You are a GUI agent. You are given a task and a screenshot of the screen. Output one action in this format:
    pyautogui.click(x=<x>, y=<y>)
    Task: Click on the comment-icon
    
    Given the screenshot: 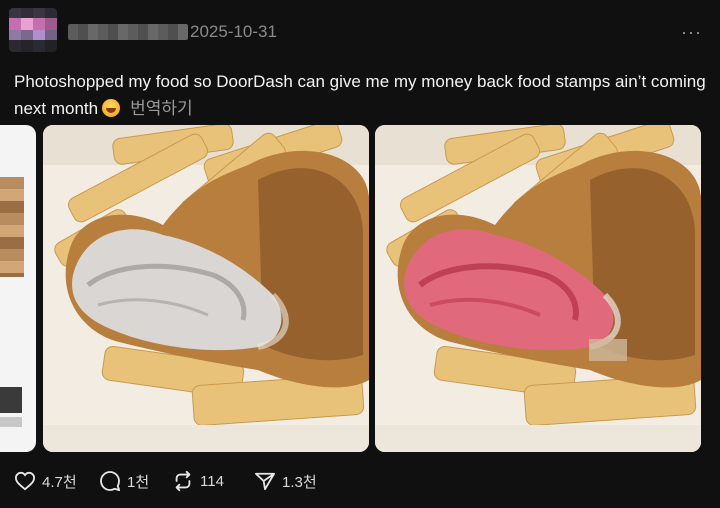 What is the action you would take?
    pyautogui.click(x=110, y=481)
    